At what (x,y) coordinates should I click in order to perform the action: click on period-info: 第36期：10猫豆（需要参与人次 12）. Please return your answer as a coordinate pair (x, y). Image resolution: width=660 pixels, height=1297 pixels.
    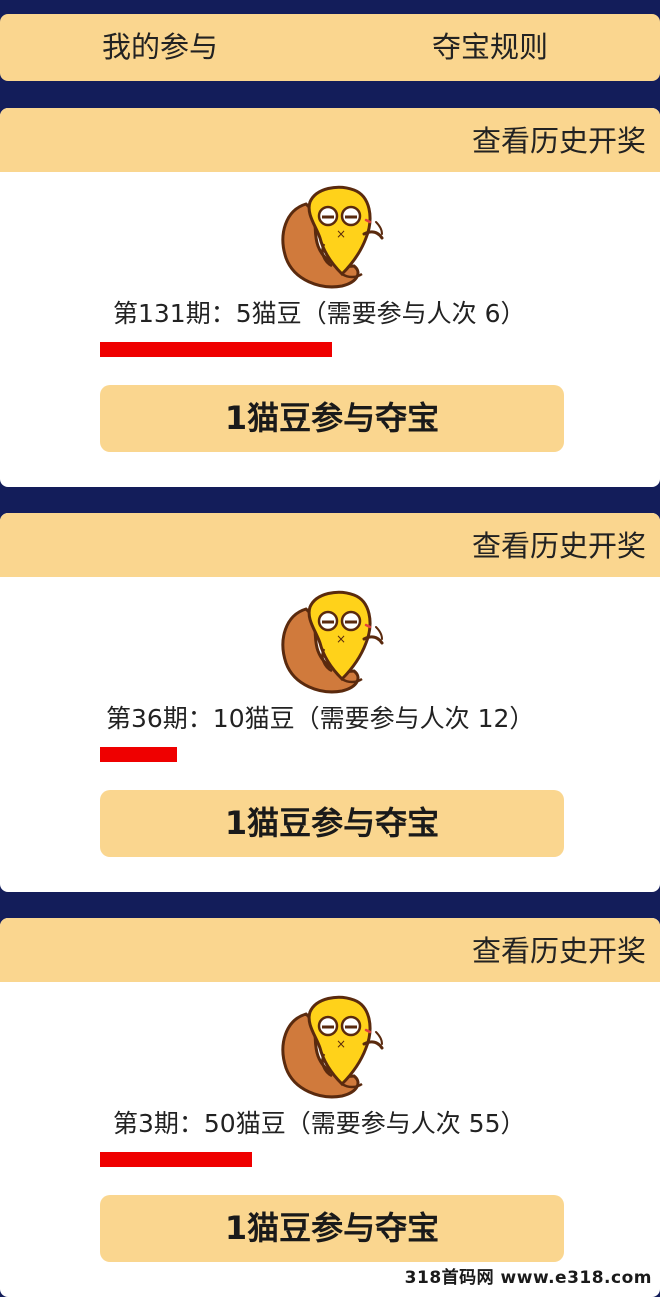
    Looking at the image, I should click on (320, 718).